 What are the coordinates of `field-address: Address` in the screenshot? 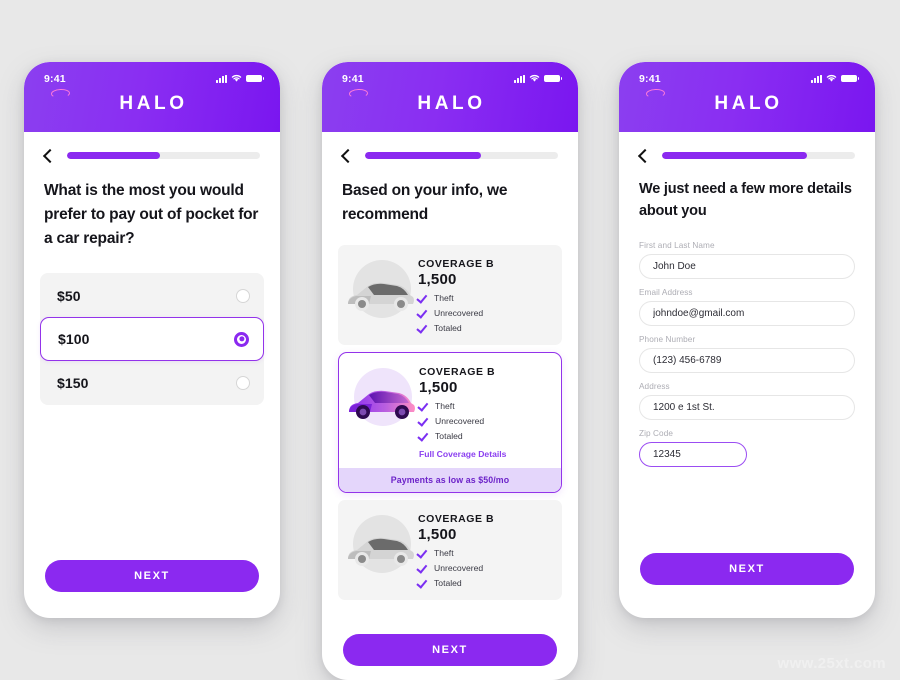 It's located at (747, 401).